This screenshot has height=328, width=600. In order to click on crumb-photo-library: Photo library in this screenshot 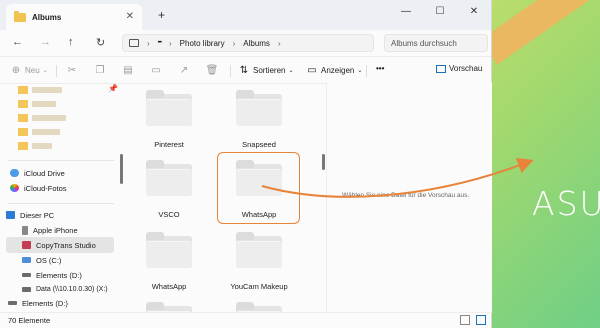, I will do `click(202, 43)`.